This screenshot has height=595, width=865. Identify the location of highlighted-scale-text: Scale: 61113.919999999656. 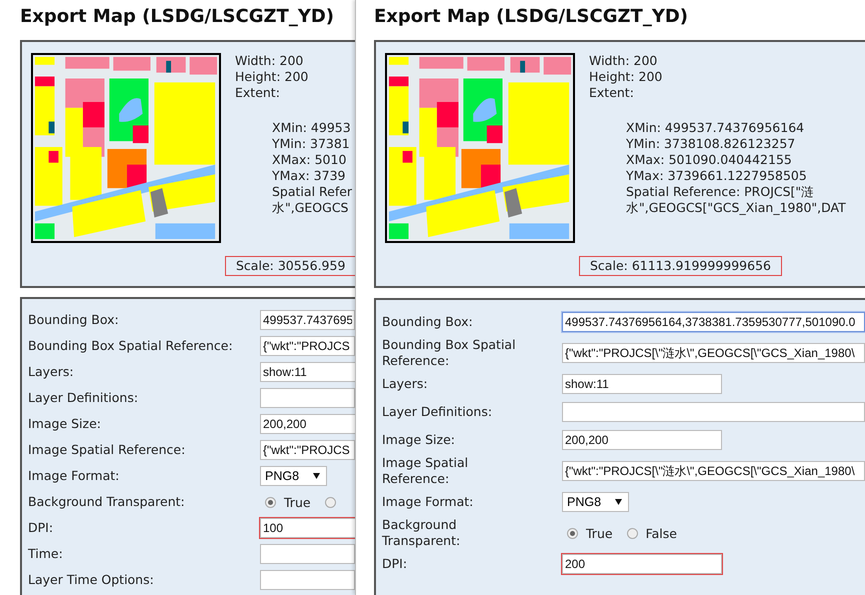
(680, 266).